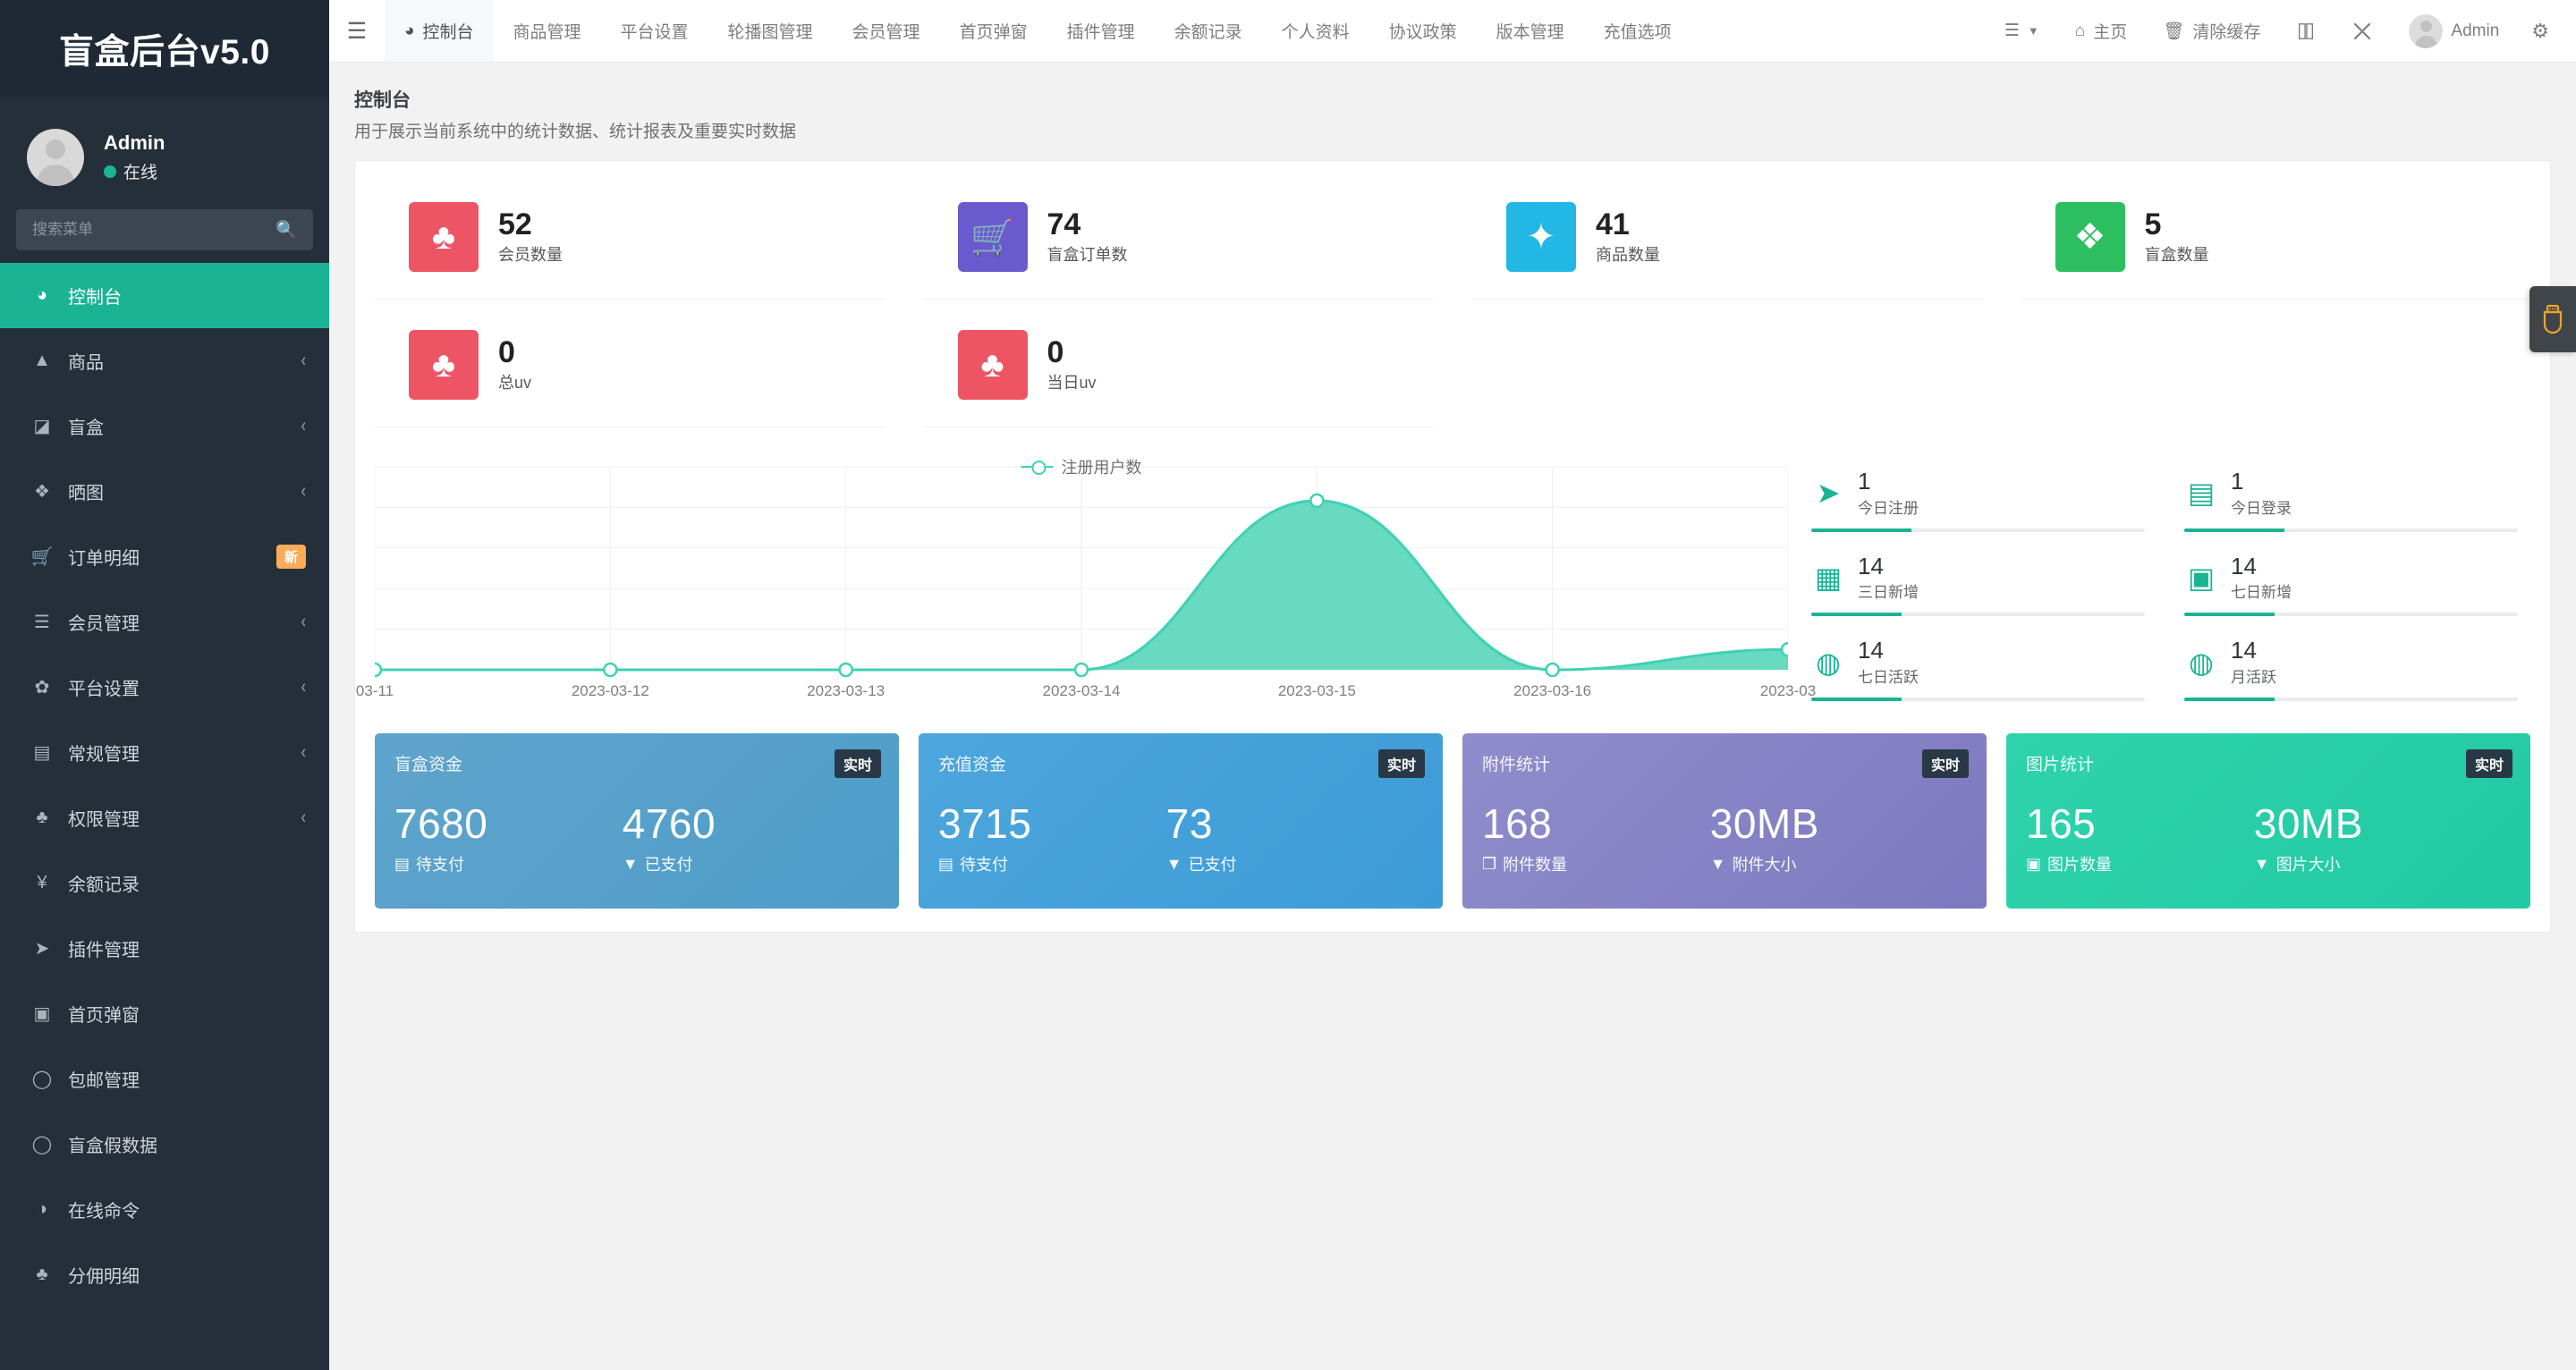 This screenshot has height=1370, width=2576. What do you see at coordinates (1888, 593) in the screenshot?
I see `metric-label: 三日新增` at bounding box center [1888, 593].